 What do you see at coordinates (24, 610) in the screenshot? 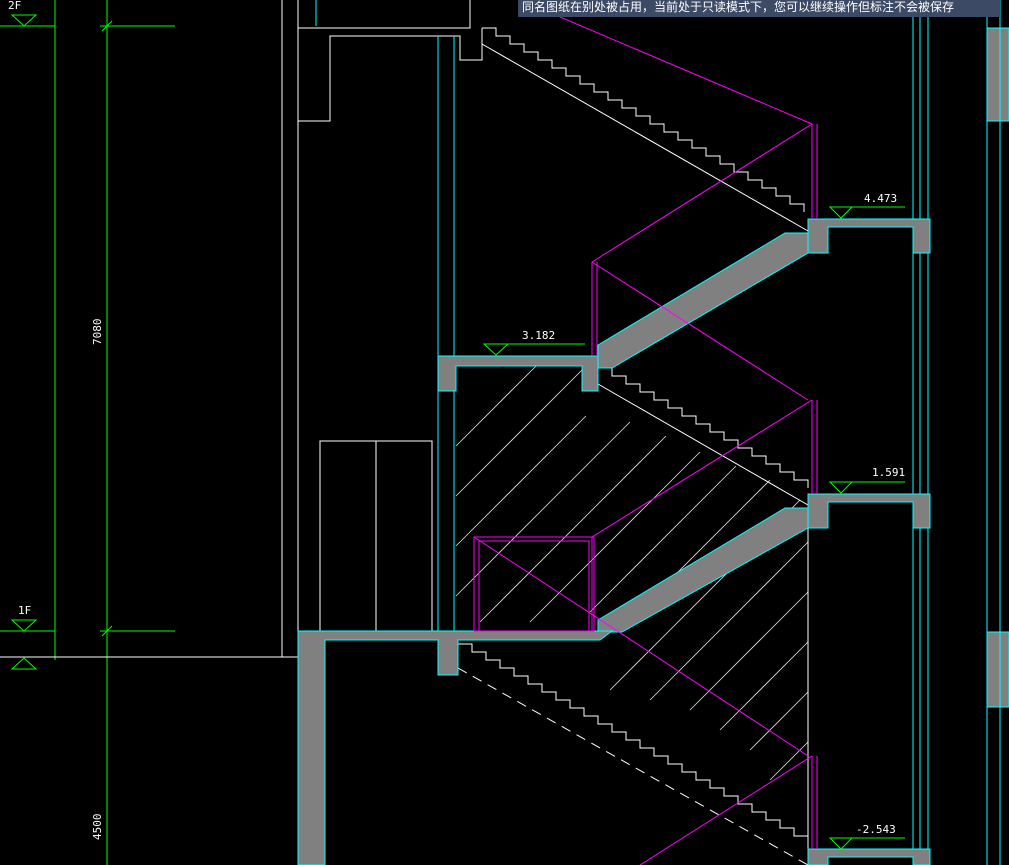
I see `level-label-1f: 1F` at bounding box center [24, 610].